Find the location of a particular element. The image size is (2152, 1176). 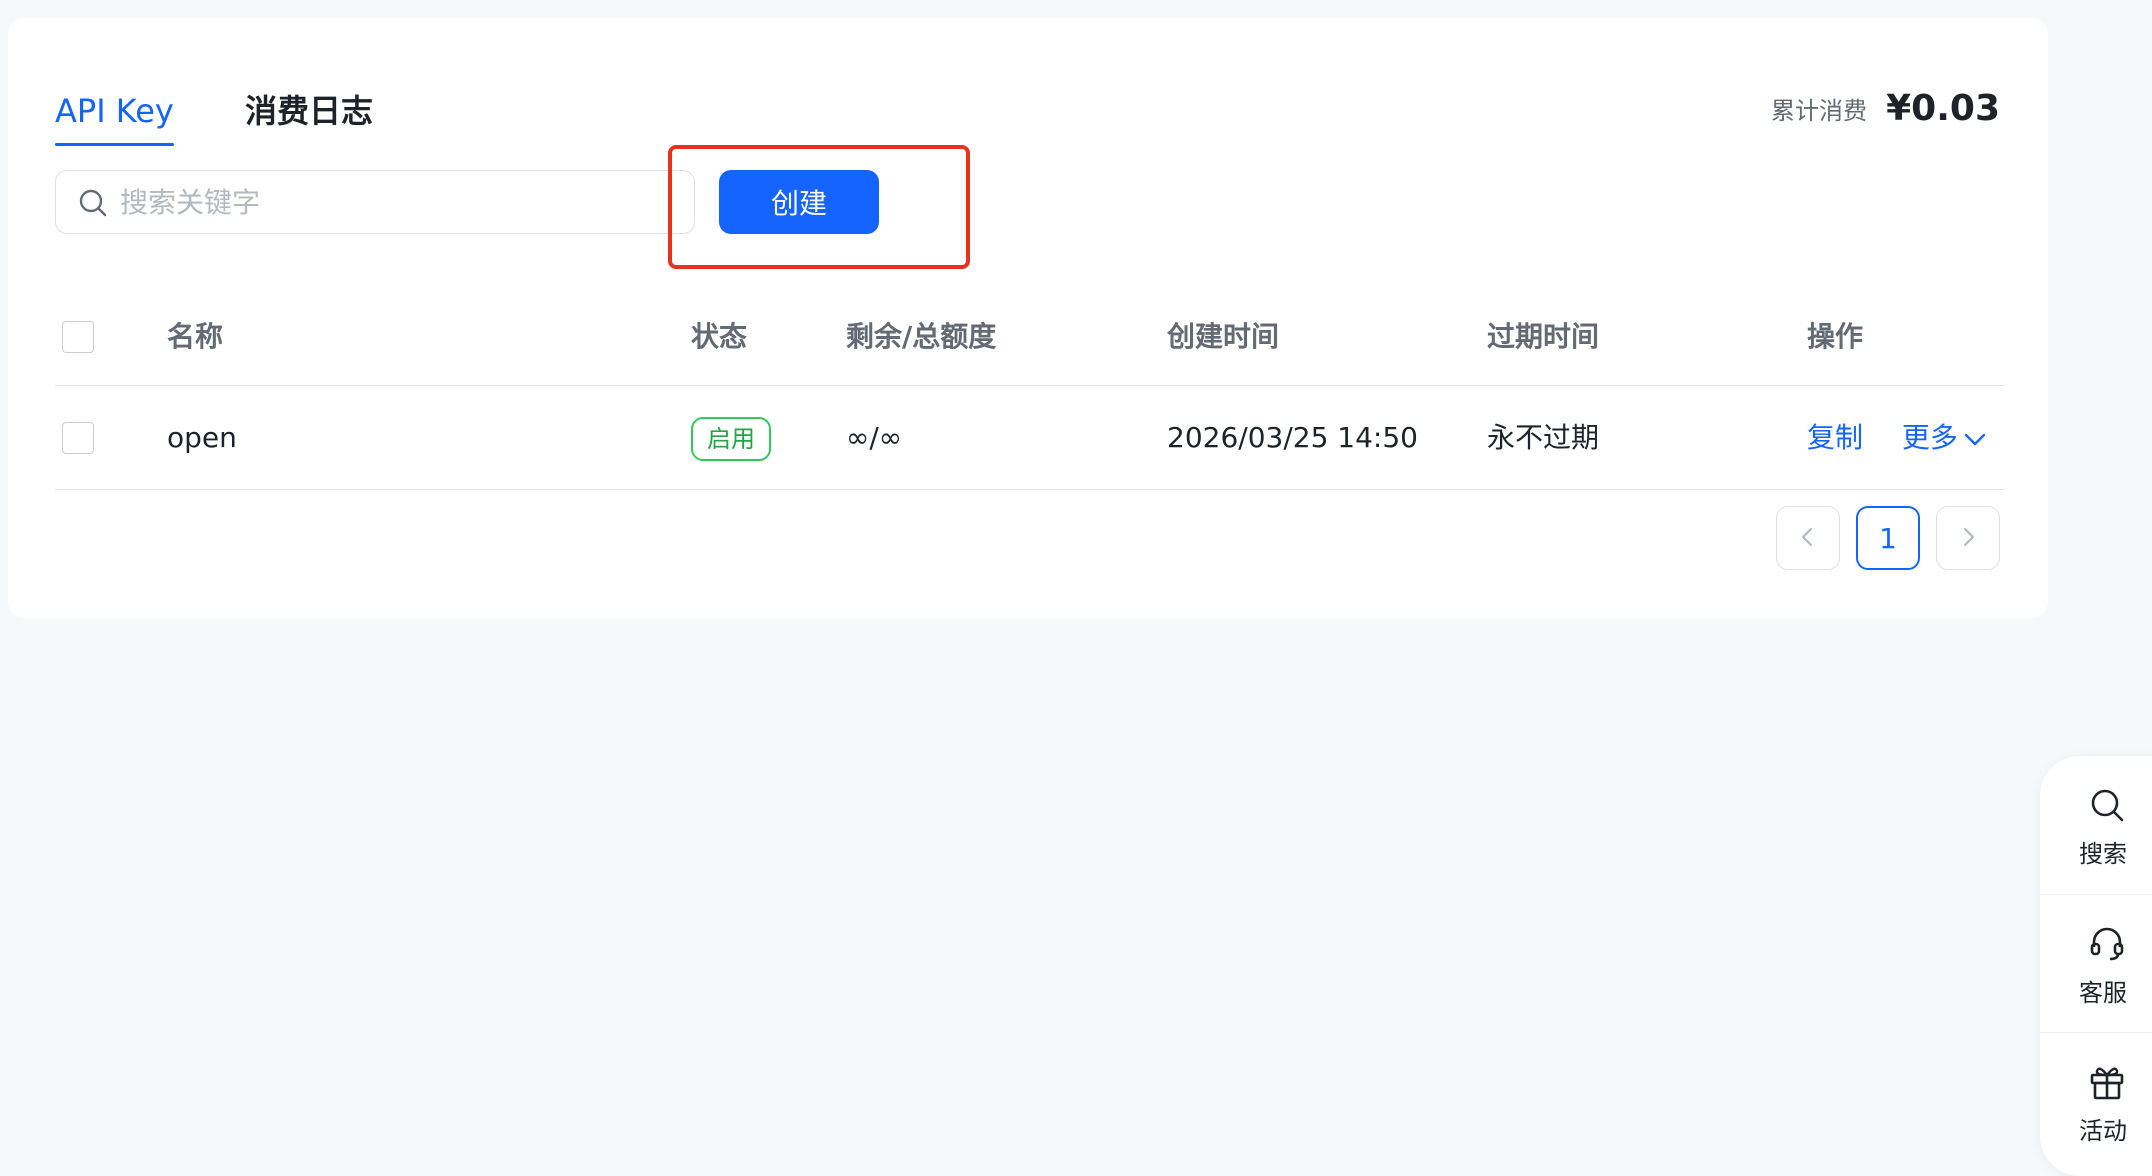

select-all-checkbox is located at coordinates (78, 337).